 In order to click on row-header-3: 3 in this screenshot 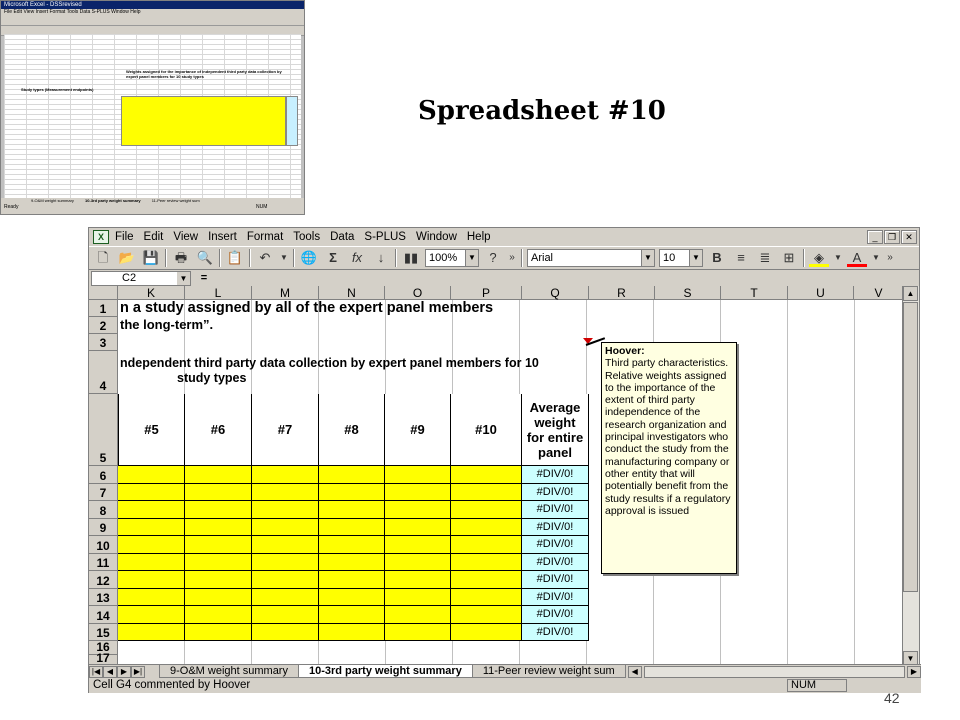, I will do `click(103, 342)`.